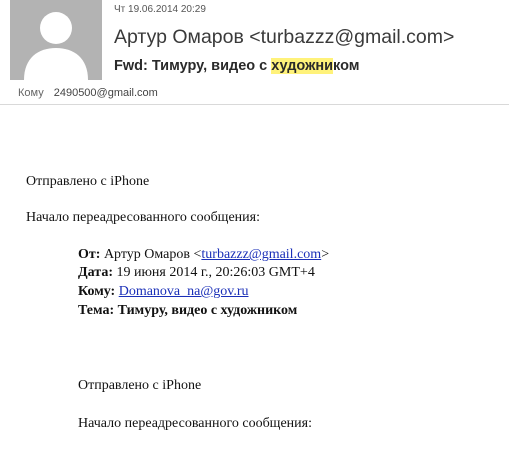 The image size is (509, 450). What do you see at coordinates (302, 66) in the screenshot?
I see `subject-search-highlight: художни` at bounding box center [302, 66].